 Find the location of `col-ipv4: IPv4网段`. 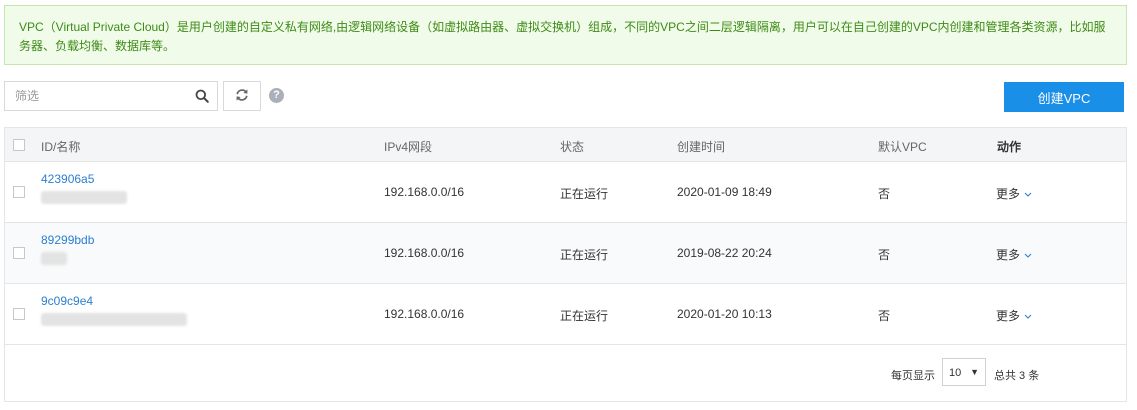

col-ipv4: IPv4网段 is located at coordinates (408, 147).